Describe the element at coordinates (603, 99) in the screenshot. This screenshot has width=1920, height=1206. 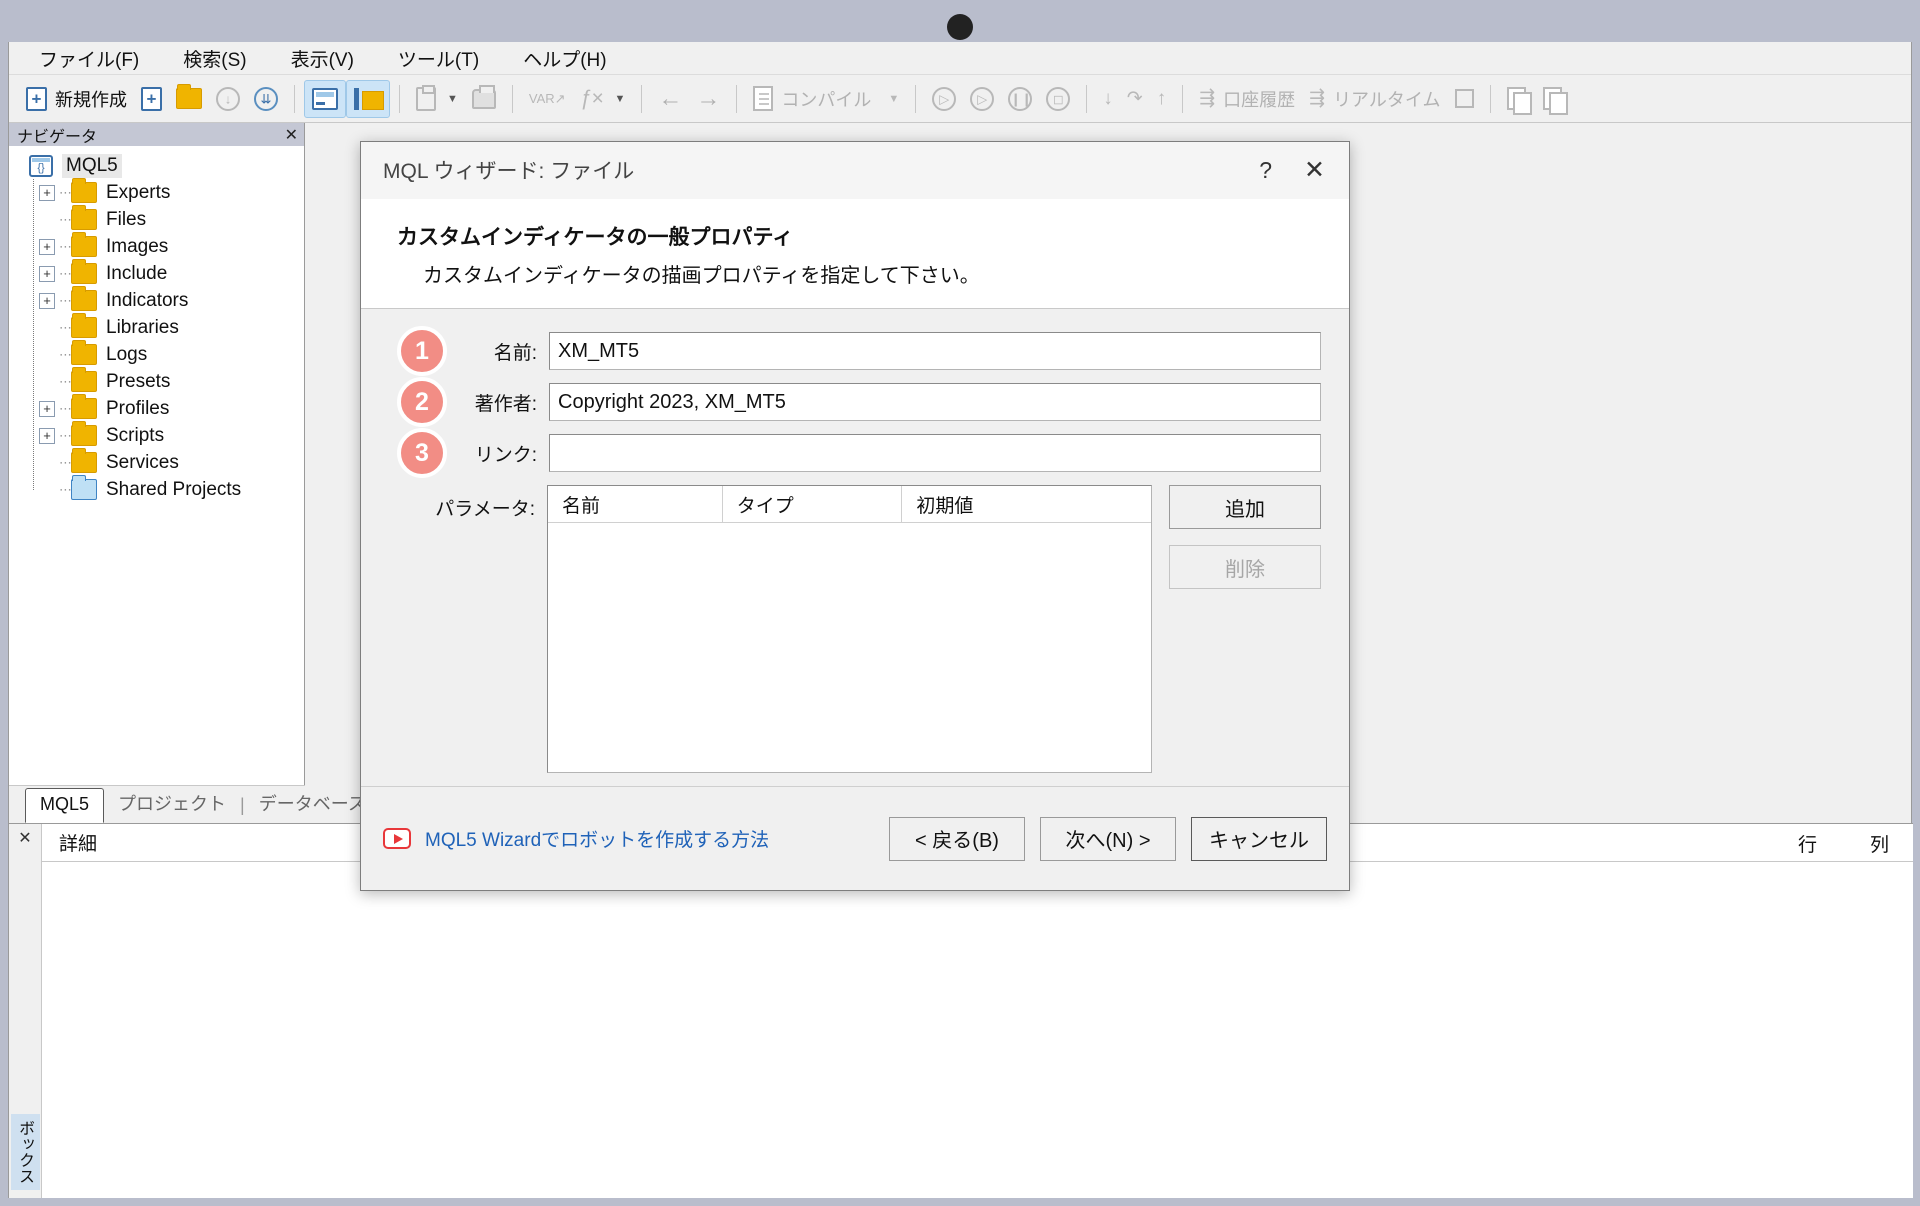
I see `insert-function-button: ƒ× ▼` at that location.